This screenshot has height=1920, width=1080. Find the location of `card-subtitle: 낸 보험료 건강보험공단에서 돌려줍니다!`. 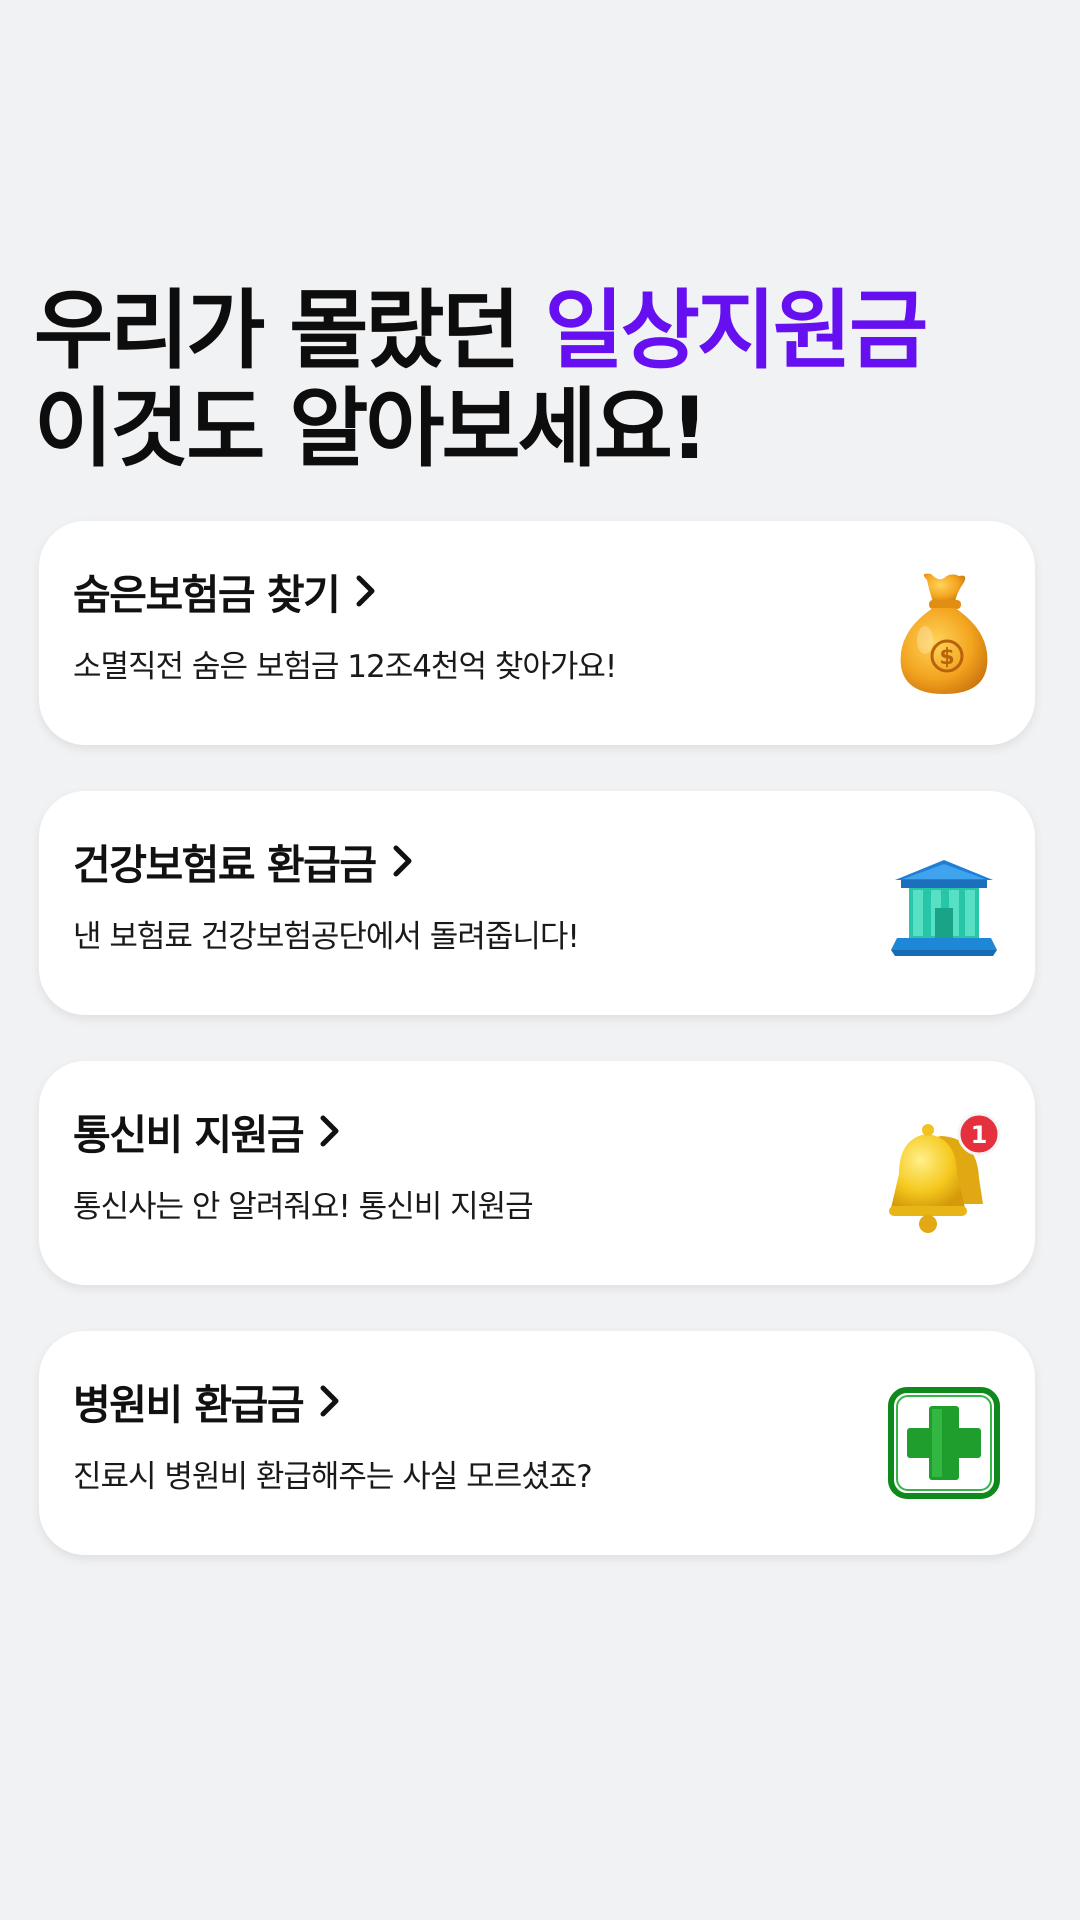

card-subtitle: 낸 보험료 건강보험공단에서 돌려줍니다! is located at coordinates (326, 937).